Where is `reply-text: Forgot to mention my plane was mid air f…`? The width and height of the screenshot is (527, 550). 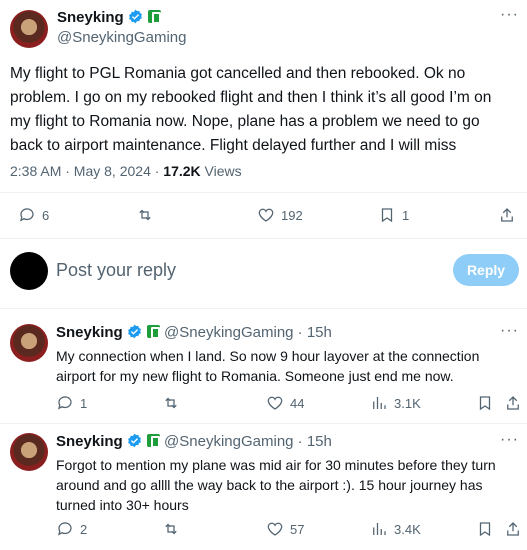 reply-text: Forgot to mention my plane was mid air f… is located at coordinates (276, 485).